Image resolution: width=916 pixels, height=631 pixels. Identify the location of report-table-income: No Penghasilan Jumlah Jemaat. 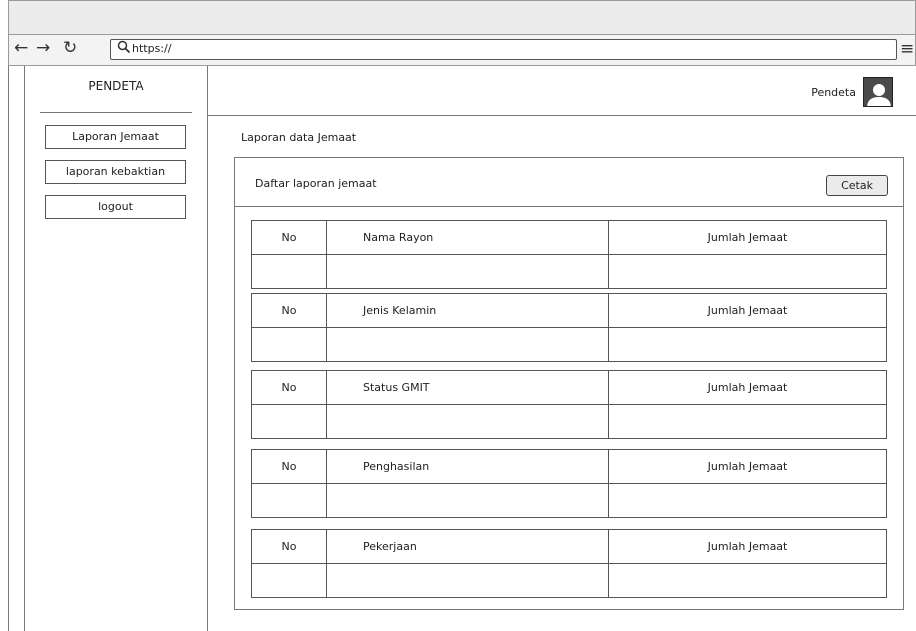
(569, 483).